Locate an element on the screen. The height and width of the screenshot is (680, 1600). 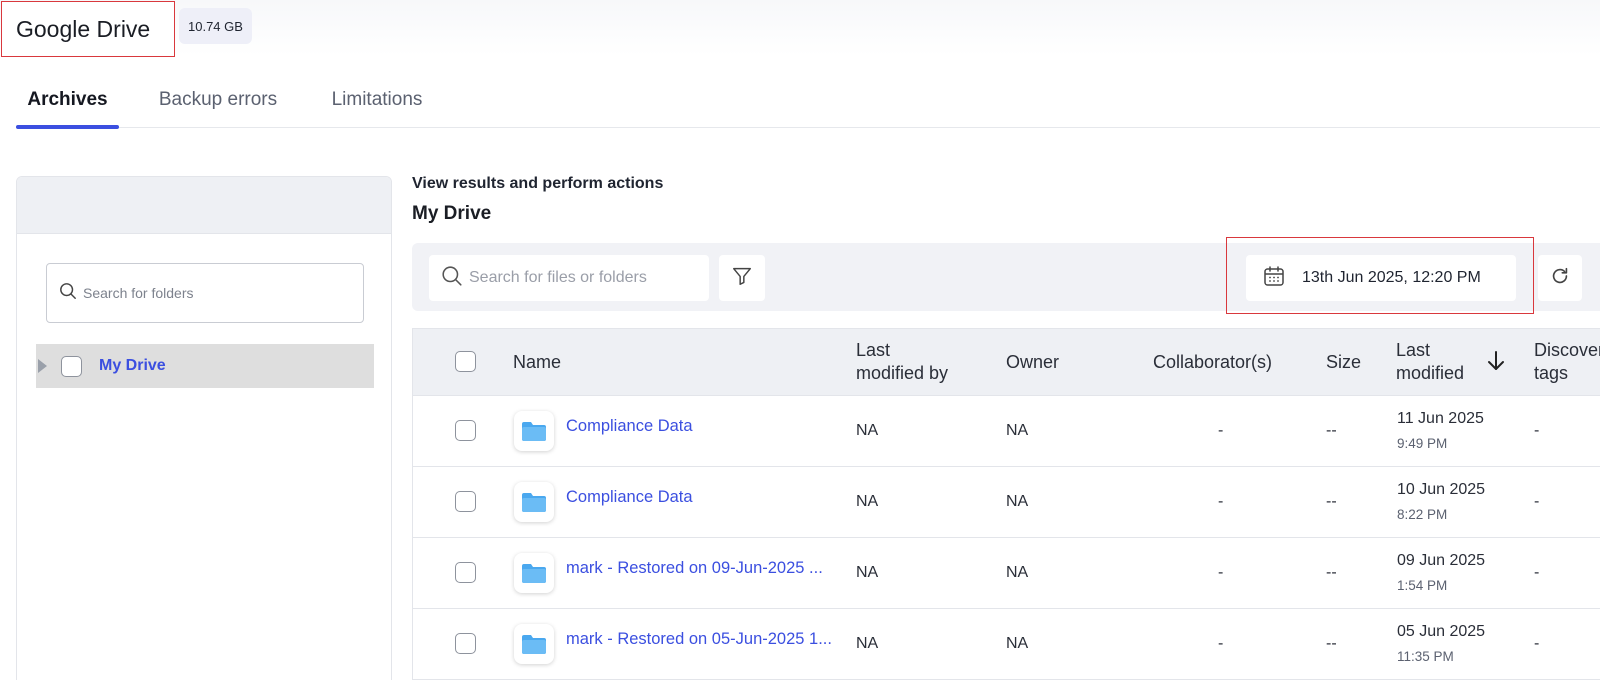
page-title: My Drive is located at coordinates (452, 213).